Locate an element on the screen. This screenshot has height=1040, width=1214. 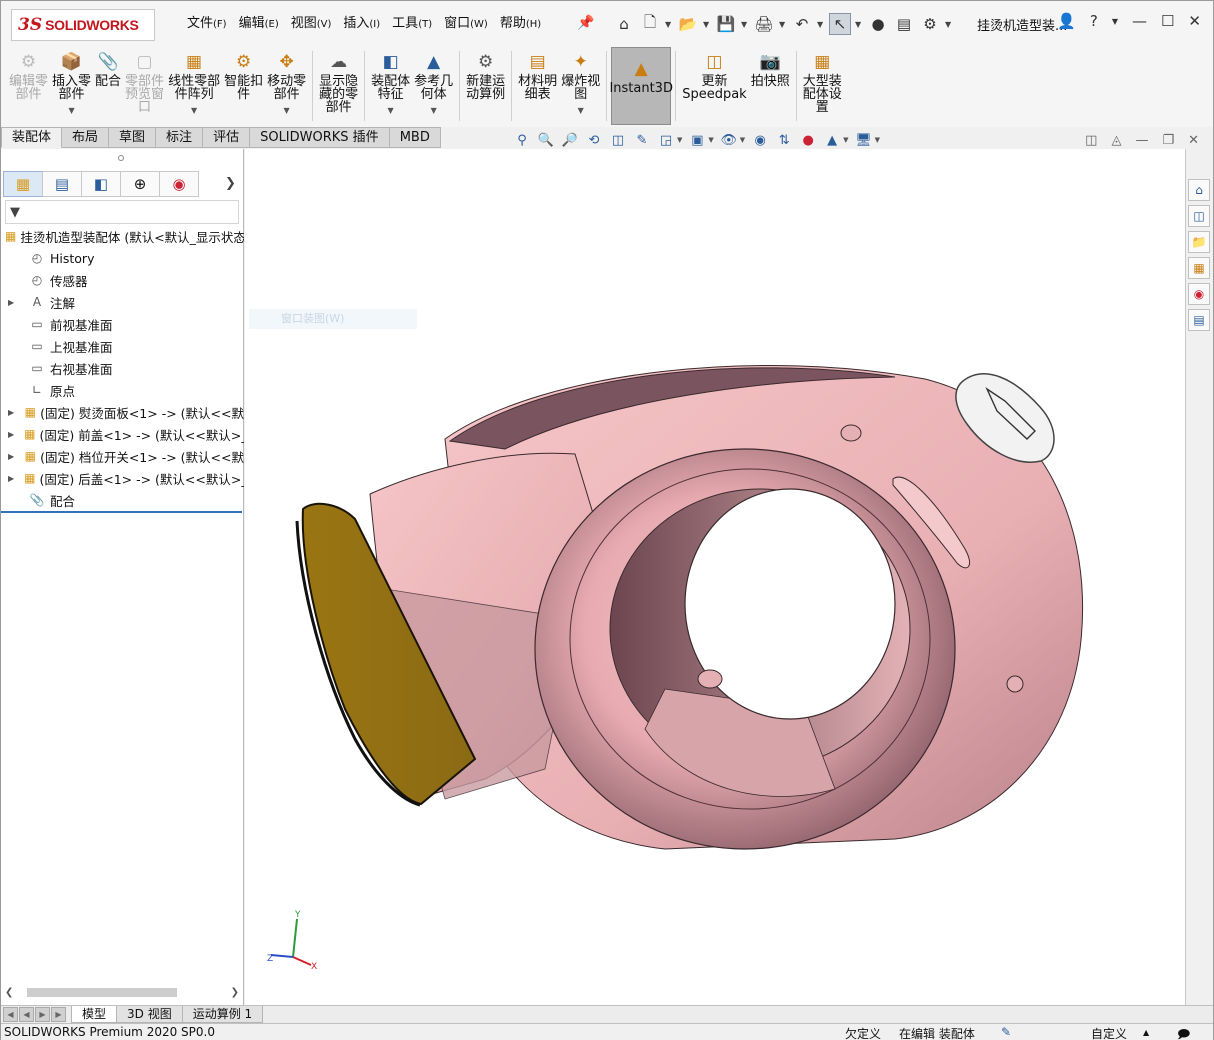
units-custom: 自定义 is located at coordinates (1109, 1032).